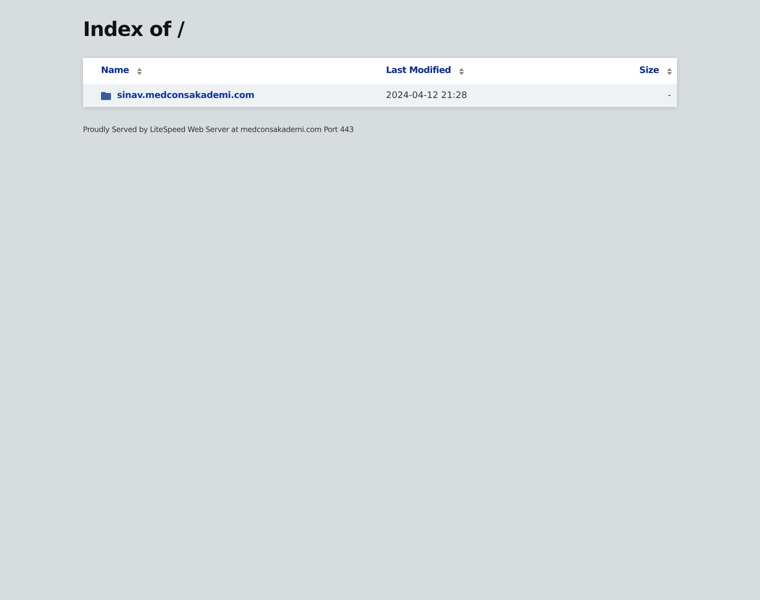 The height and width of the screenshot is (600, 760). Describe the element at coordinates (134, 29) in the screenshot. I see `page-title: Index of /` at that location.